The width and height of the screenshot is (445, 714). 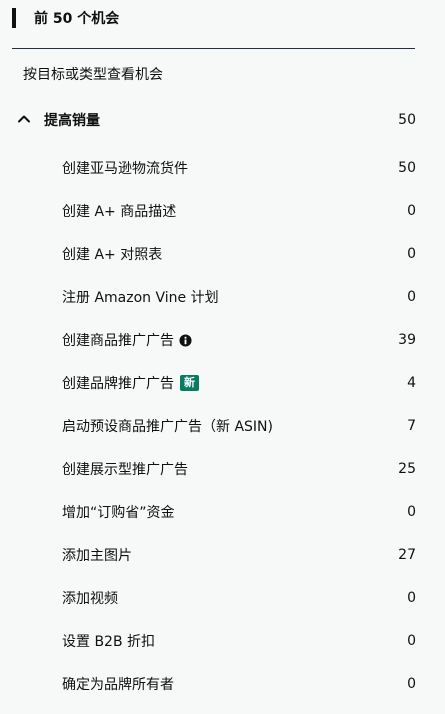 I want to click on list-item: 创建商品推广广告 39, so click(x=222, y=341).